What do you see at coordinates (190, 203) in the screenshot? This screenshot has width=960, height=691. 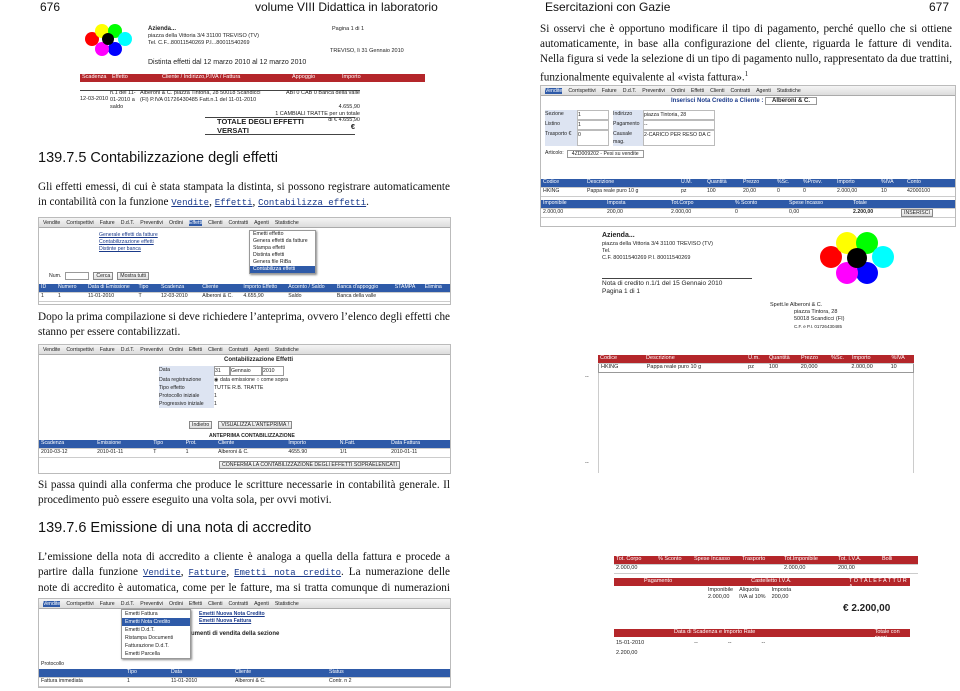 I see `code-vendite: Vendite` at bounding box center [190, 203].